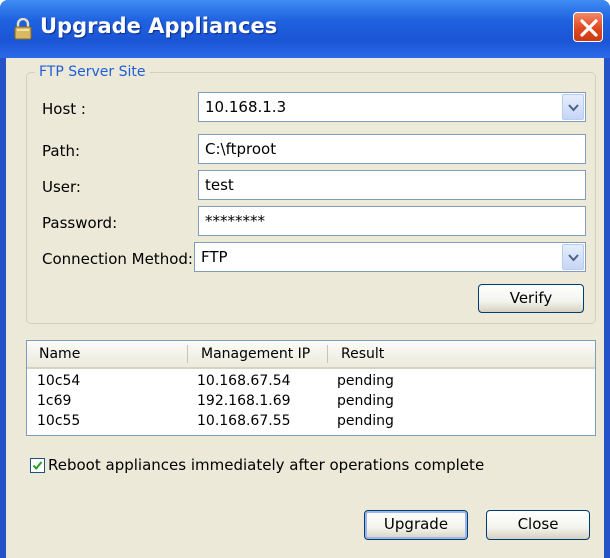  What do you see at coordinates (244, 401) in the screenshot?
I see `cell-management-ip: 192.168.1.69` at bounding box center [244, 401].